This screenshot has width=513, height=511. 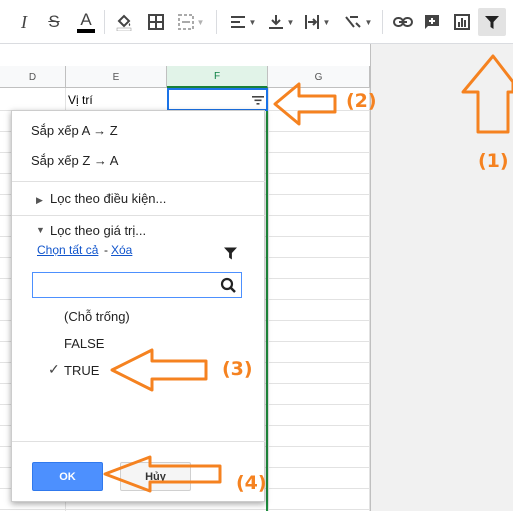 I want to click on strike-label: S, so click(x=54, y=21).